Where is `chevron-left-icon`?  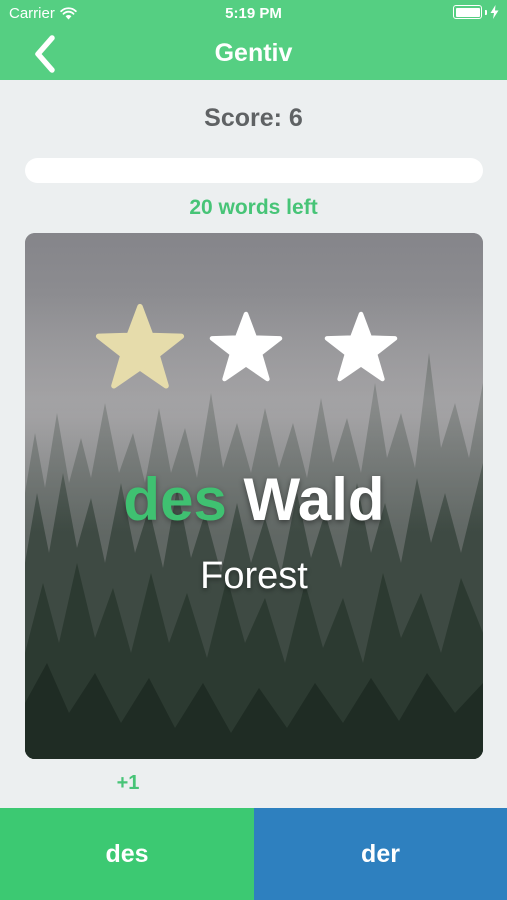 chevron-left-icon is located at coordinates (45, 54).